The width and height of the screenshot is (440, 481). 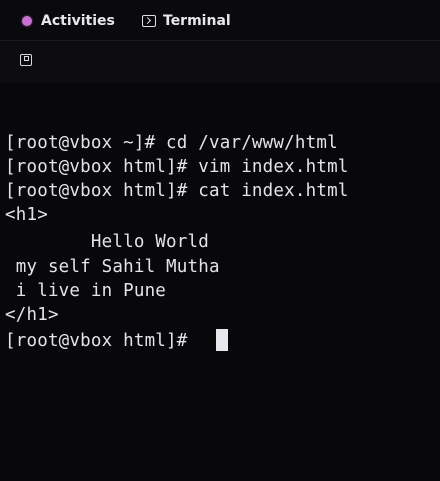 I want to click on top-bar: Activities Terminal, so click(x=220, y=20).